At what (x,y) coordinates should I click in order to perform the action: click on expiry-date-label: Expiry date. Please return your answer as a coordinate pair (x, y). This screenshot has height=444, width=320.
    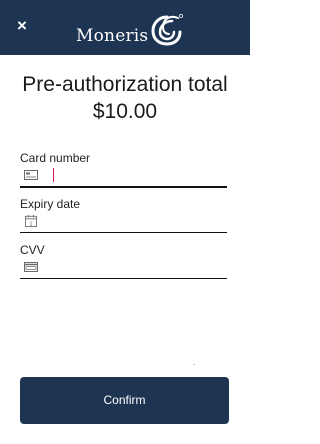
    Looking at the image, I should click on (50, 204).